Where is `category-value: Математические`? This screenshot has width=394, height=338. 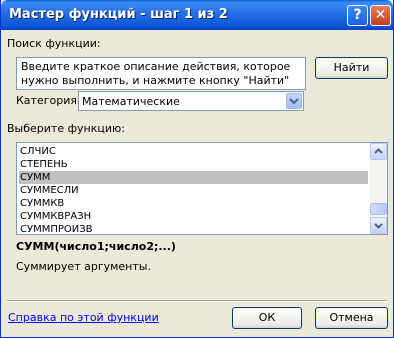 category-value: Математические is located at coordinates (131, 101).